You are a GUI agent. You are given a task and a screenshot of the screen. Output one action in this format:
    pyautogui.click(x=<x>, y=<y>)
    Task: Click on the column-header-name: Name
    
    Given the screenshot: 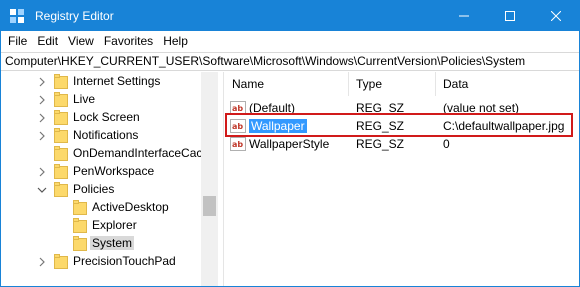 What is the action you would take?
    pyautogui.click(x=244, y=84)
    